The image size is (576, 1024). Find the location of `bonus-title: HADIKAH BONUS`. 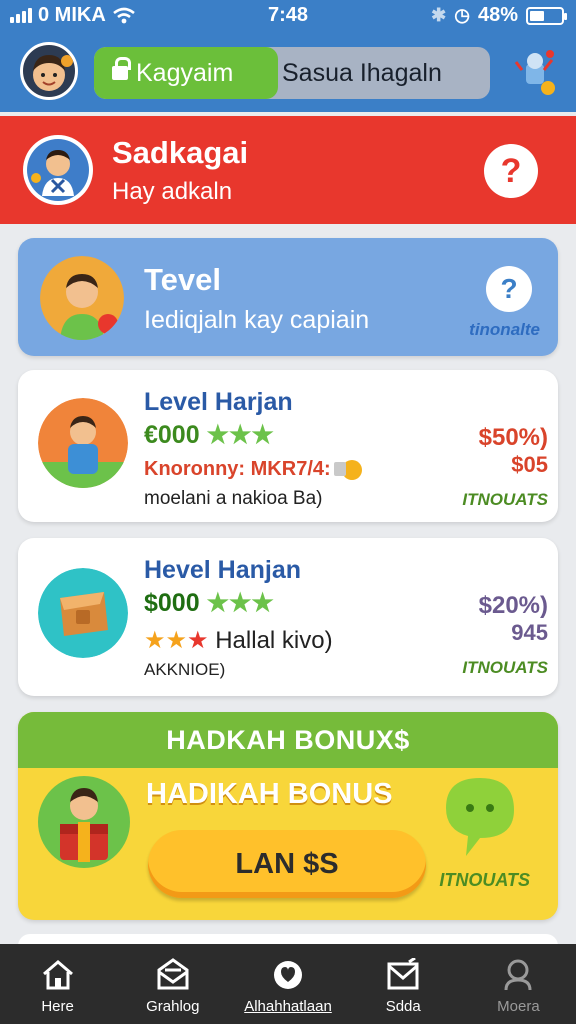

bonus-title: HADIKAH BONUS is located at coordinates (269, 794).